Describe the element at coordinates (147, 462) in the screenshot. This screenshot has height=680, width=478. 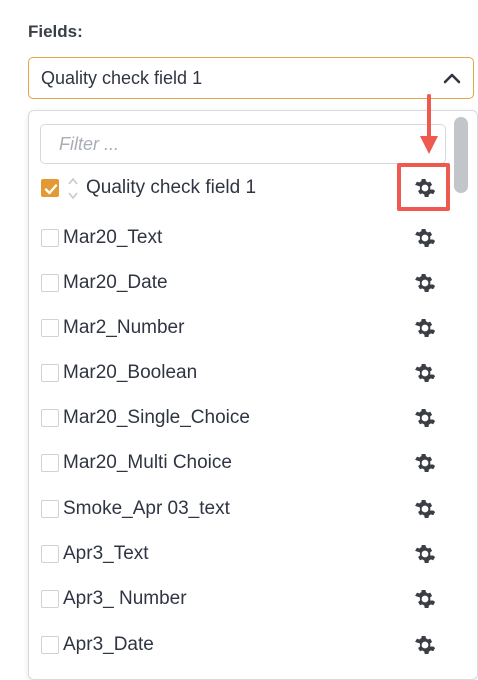
I see `list-item-label: Mar20_Multi Choice` at that location.